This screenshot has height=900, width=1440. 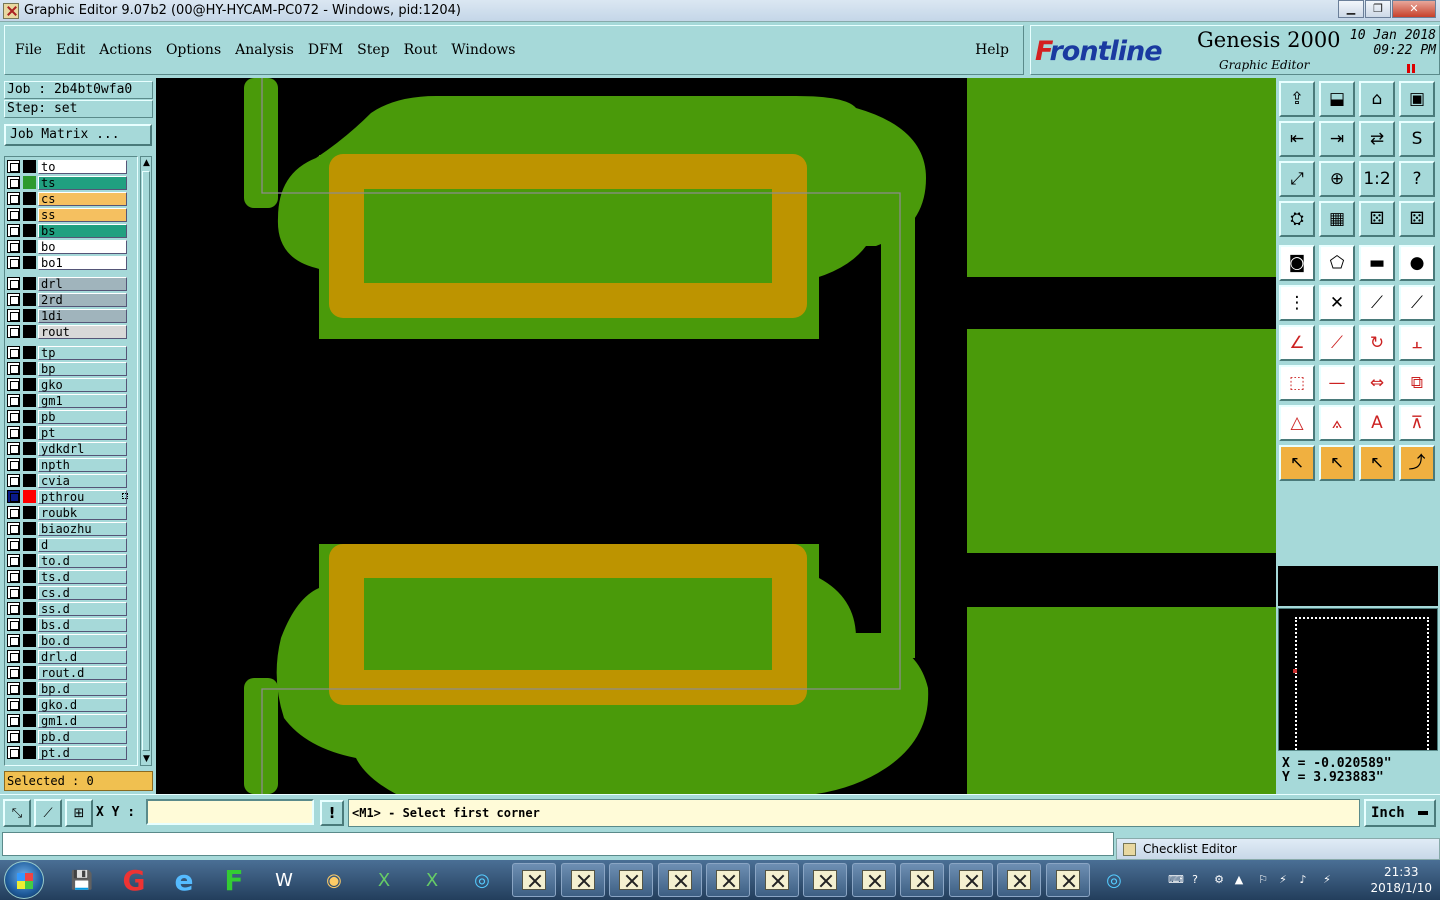 I want to click on layer-row: ts, so click(x=67, y=182).